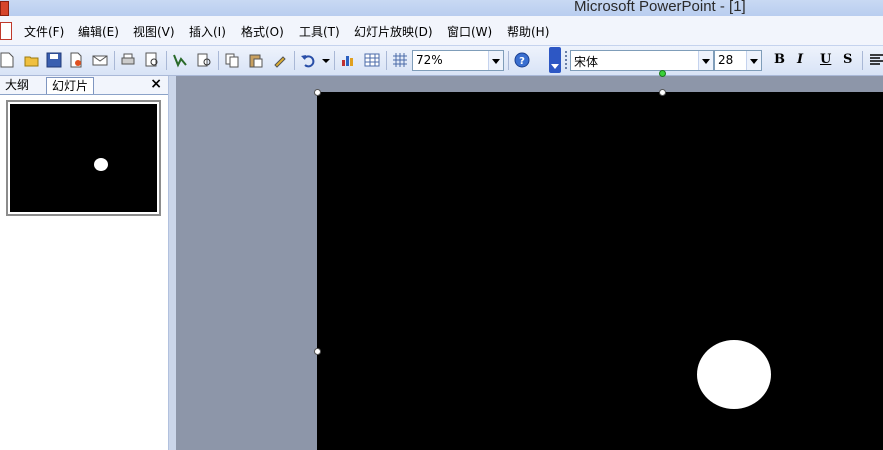  I want to click on slide-thumbnail, so click(83, 158).